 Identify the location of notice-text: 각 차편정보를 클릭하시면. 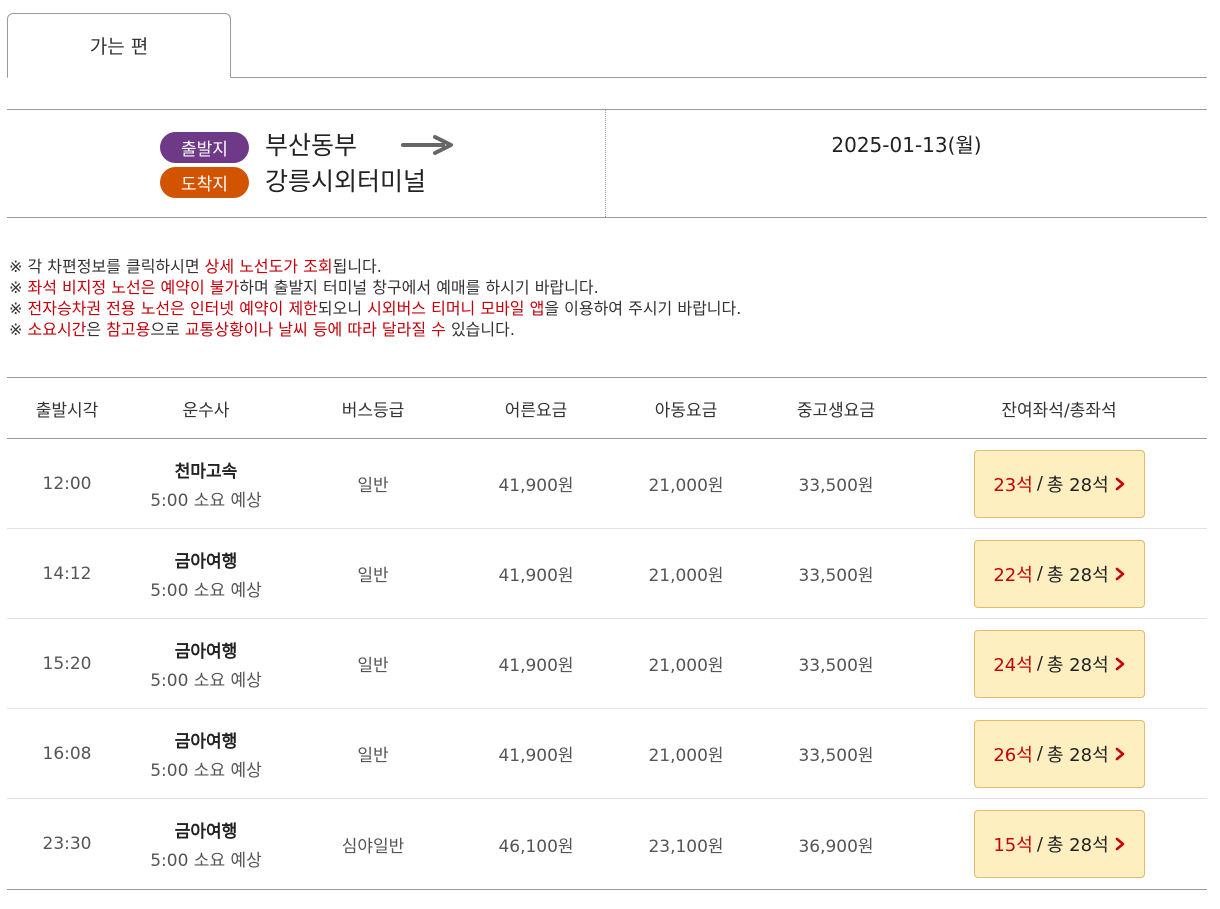
(113, 266).